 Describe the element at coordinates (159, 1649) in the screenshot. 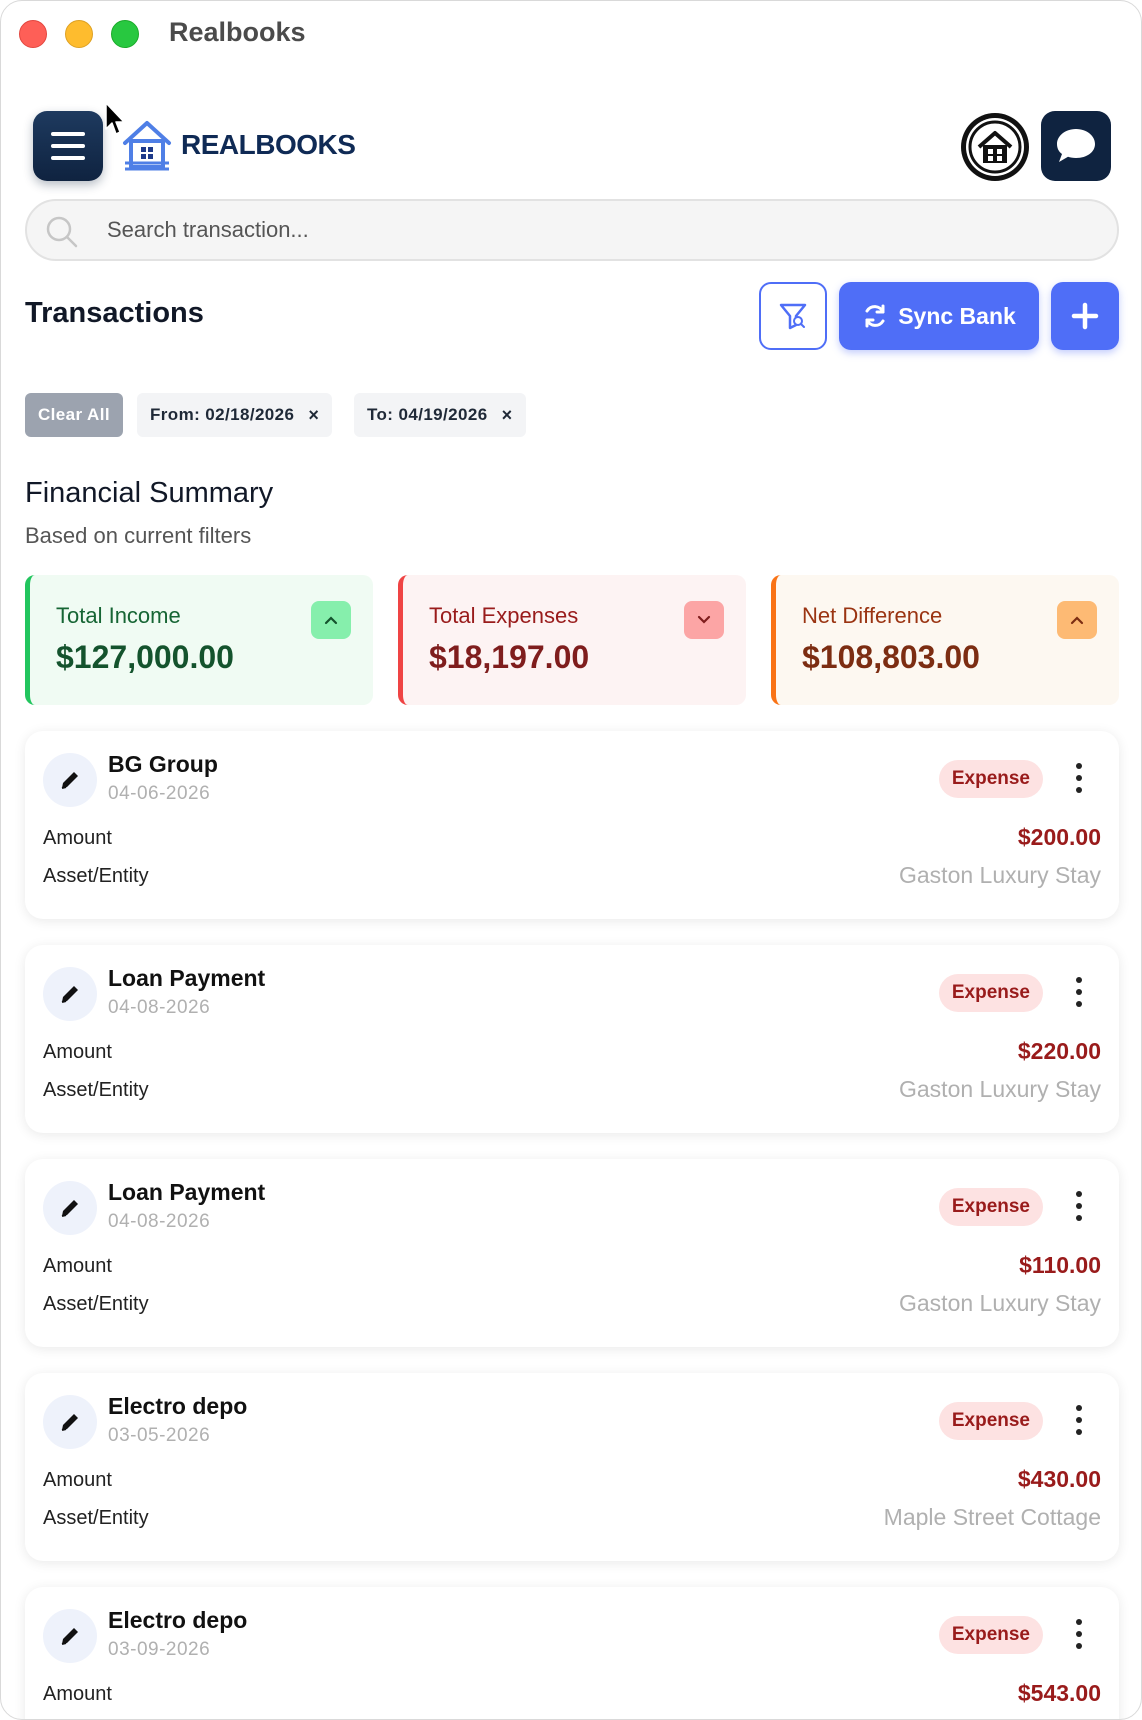

I see `transaction-date: 03-09-2026` at that location.